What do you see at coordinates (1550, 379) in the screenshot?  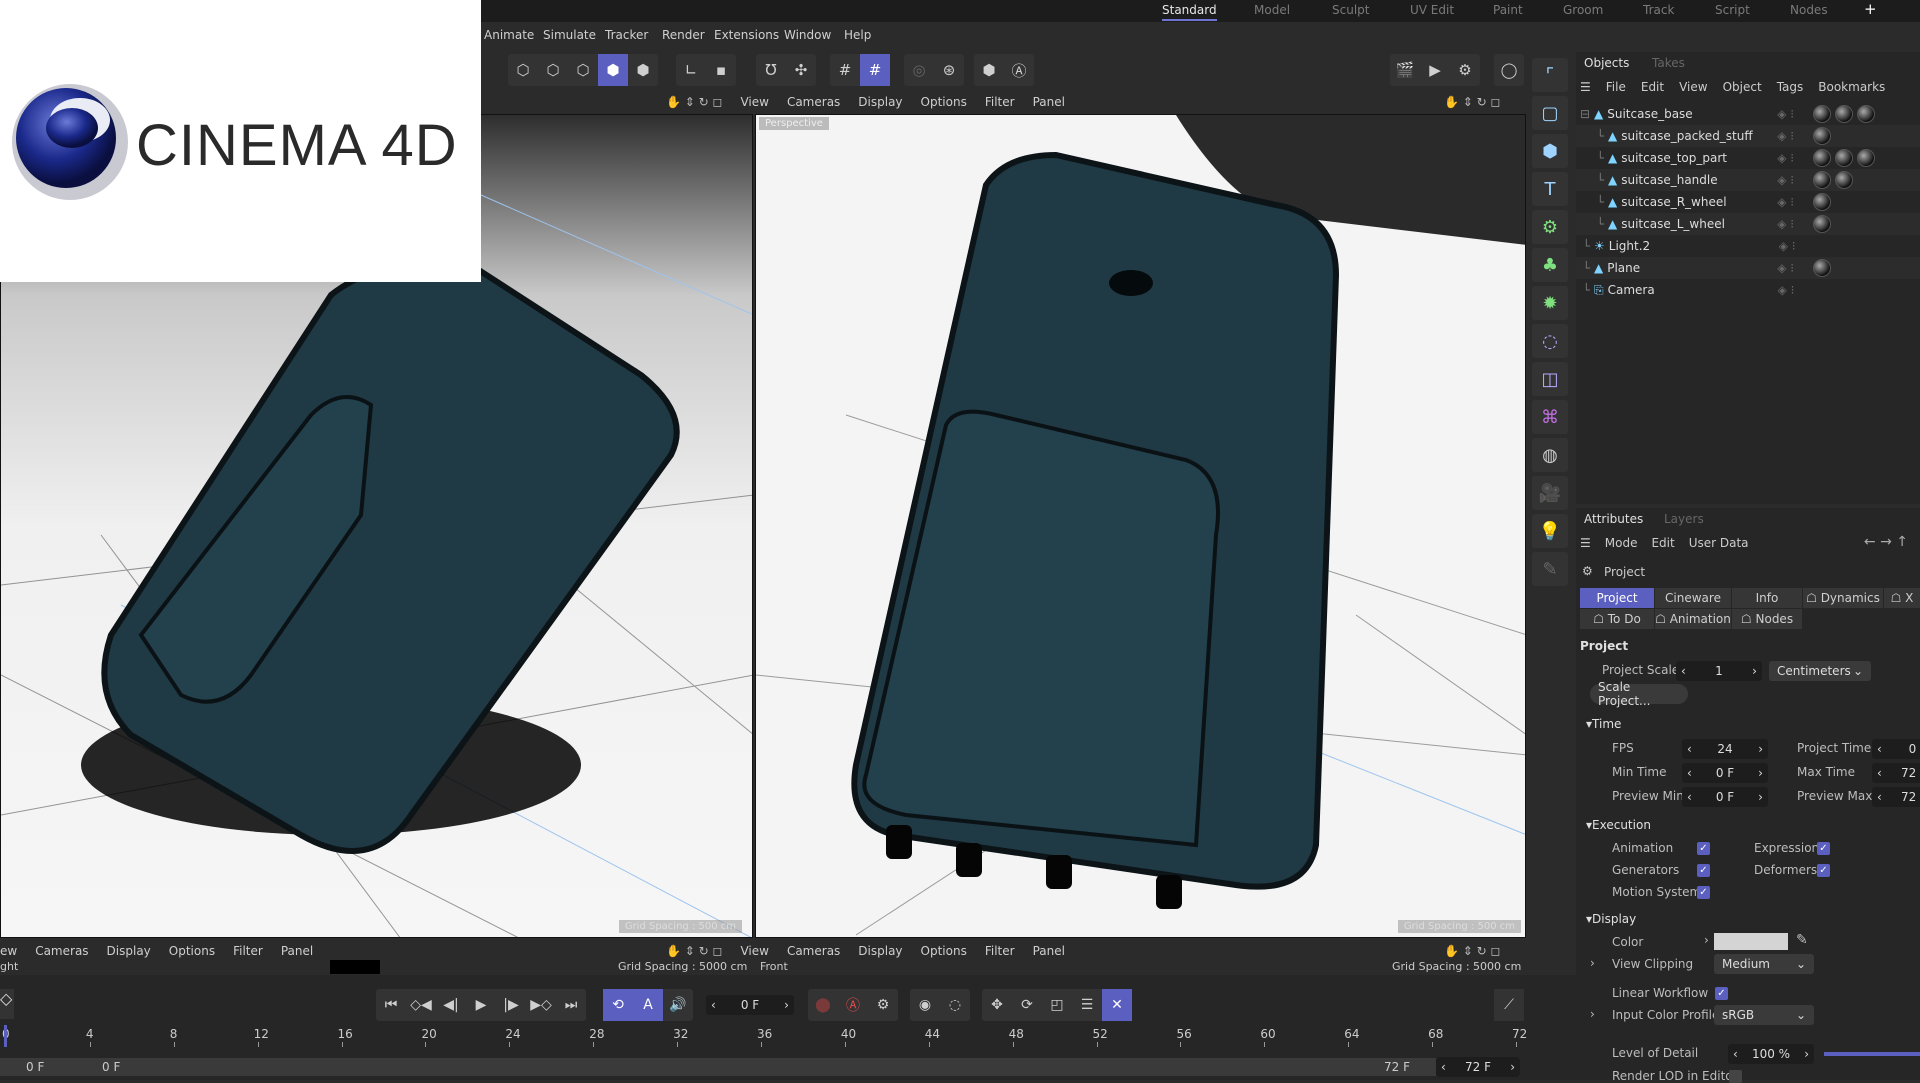 I see `field-icon: ◫` at bounding box center [1550, 379].